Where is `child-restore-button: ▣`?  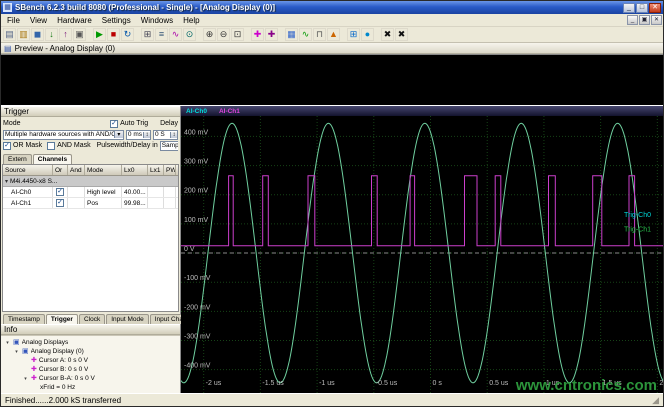 child-restore-button: ▣ is located at coordinates (644, 20).